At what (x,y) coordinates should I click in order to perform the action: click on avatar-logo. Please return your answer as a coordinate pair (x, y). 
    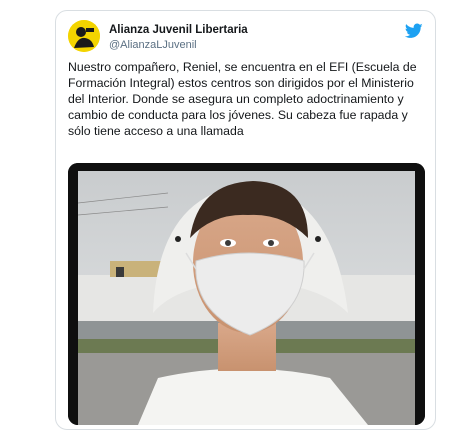
    Looking at the image, I should click on (84, 36).